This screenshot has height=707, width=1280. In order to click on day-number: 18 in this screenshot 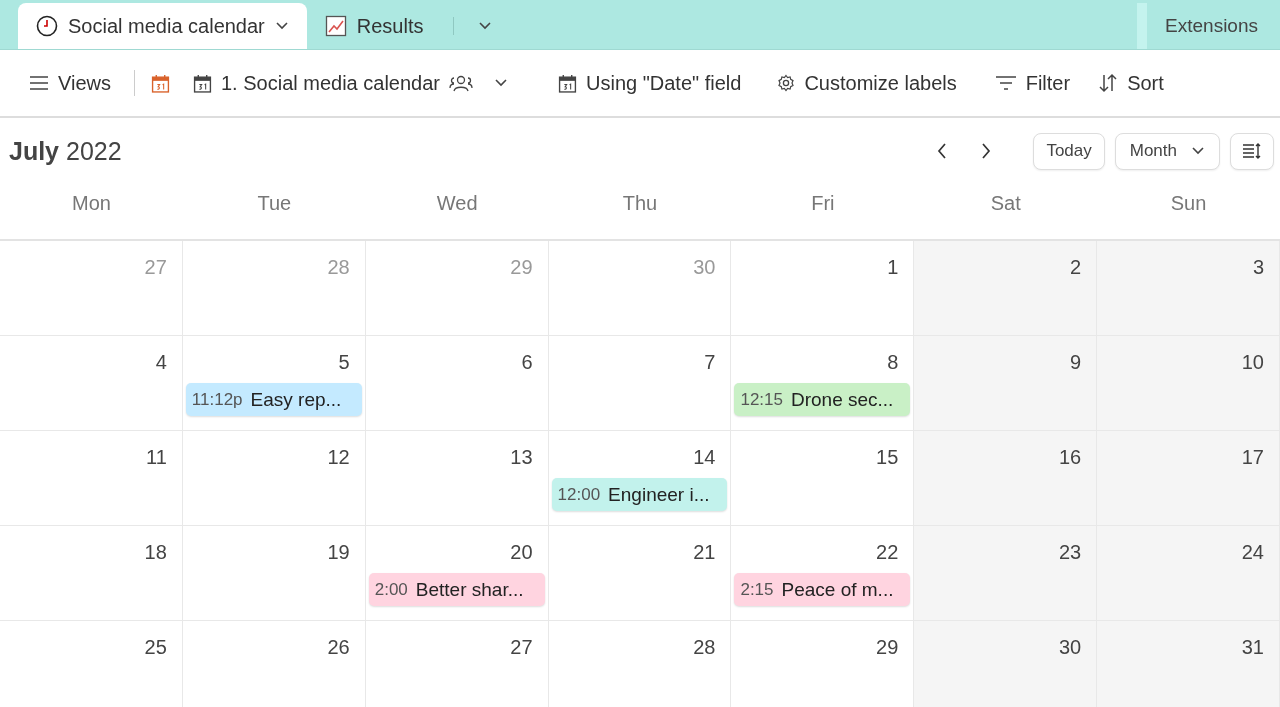, I will do `click(155, 552)`.